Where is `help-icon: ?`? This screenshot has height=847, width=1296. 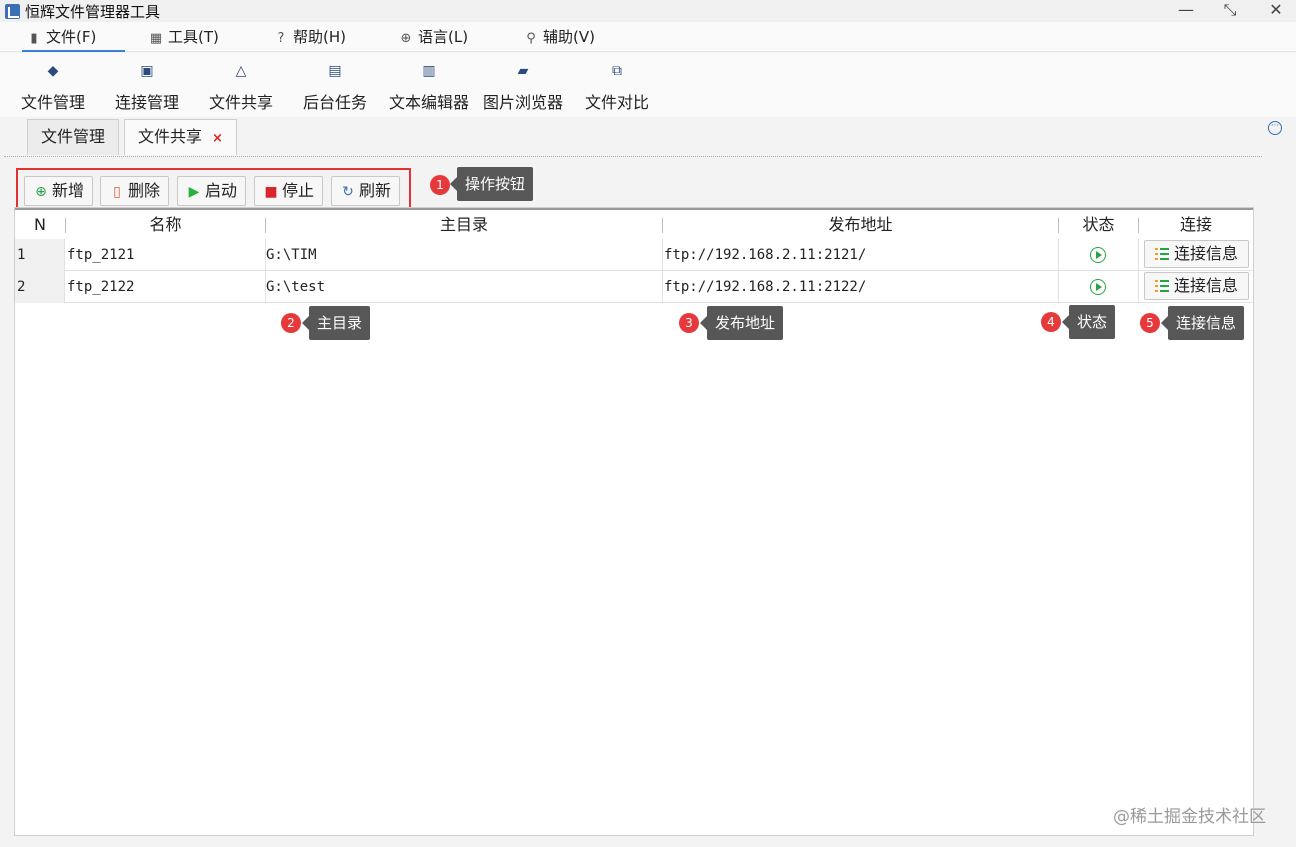
help-icon: ? is located at coordinates (281, 38).